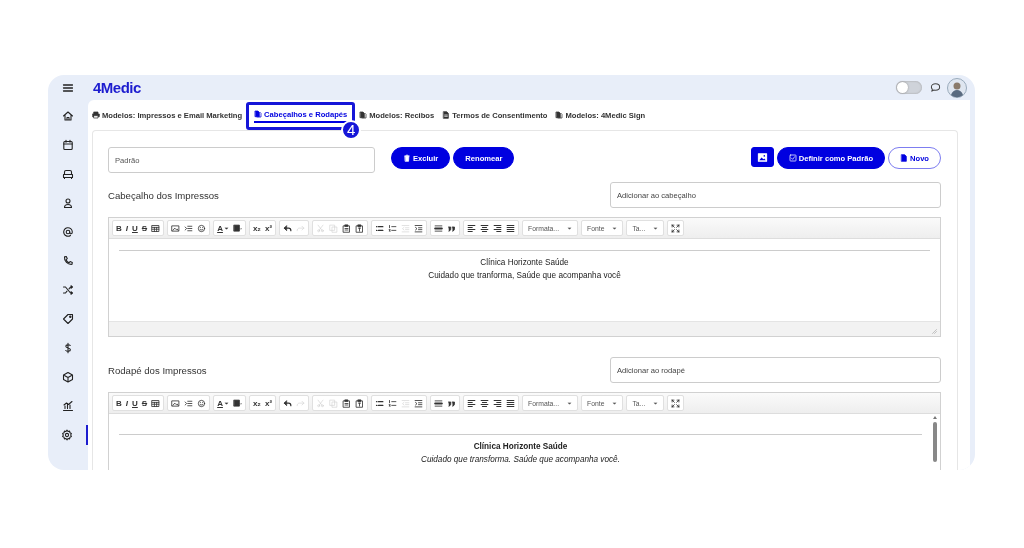 Image resolution: width=1024 pixels, height=548 pixels. I want to click on editor-area: Clínica Horizonte Saúde Cuidado que transforma. Saúde que acompanha você., so click(524, 442).